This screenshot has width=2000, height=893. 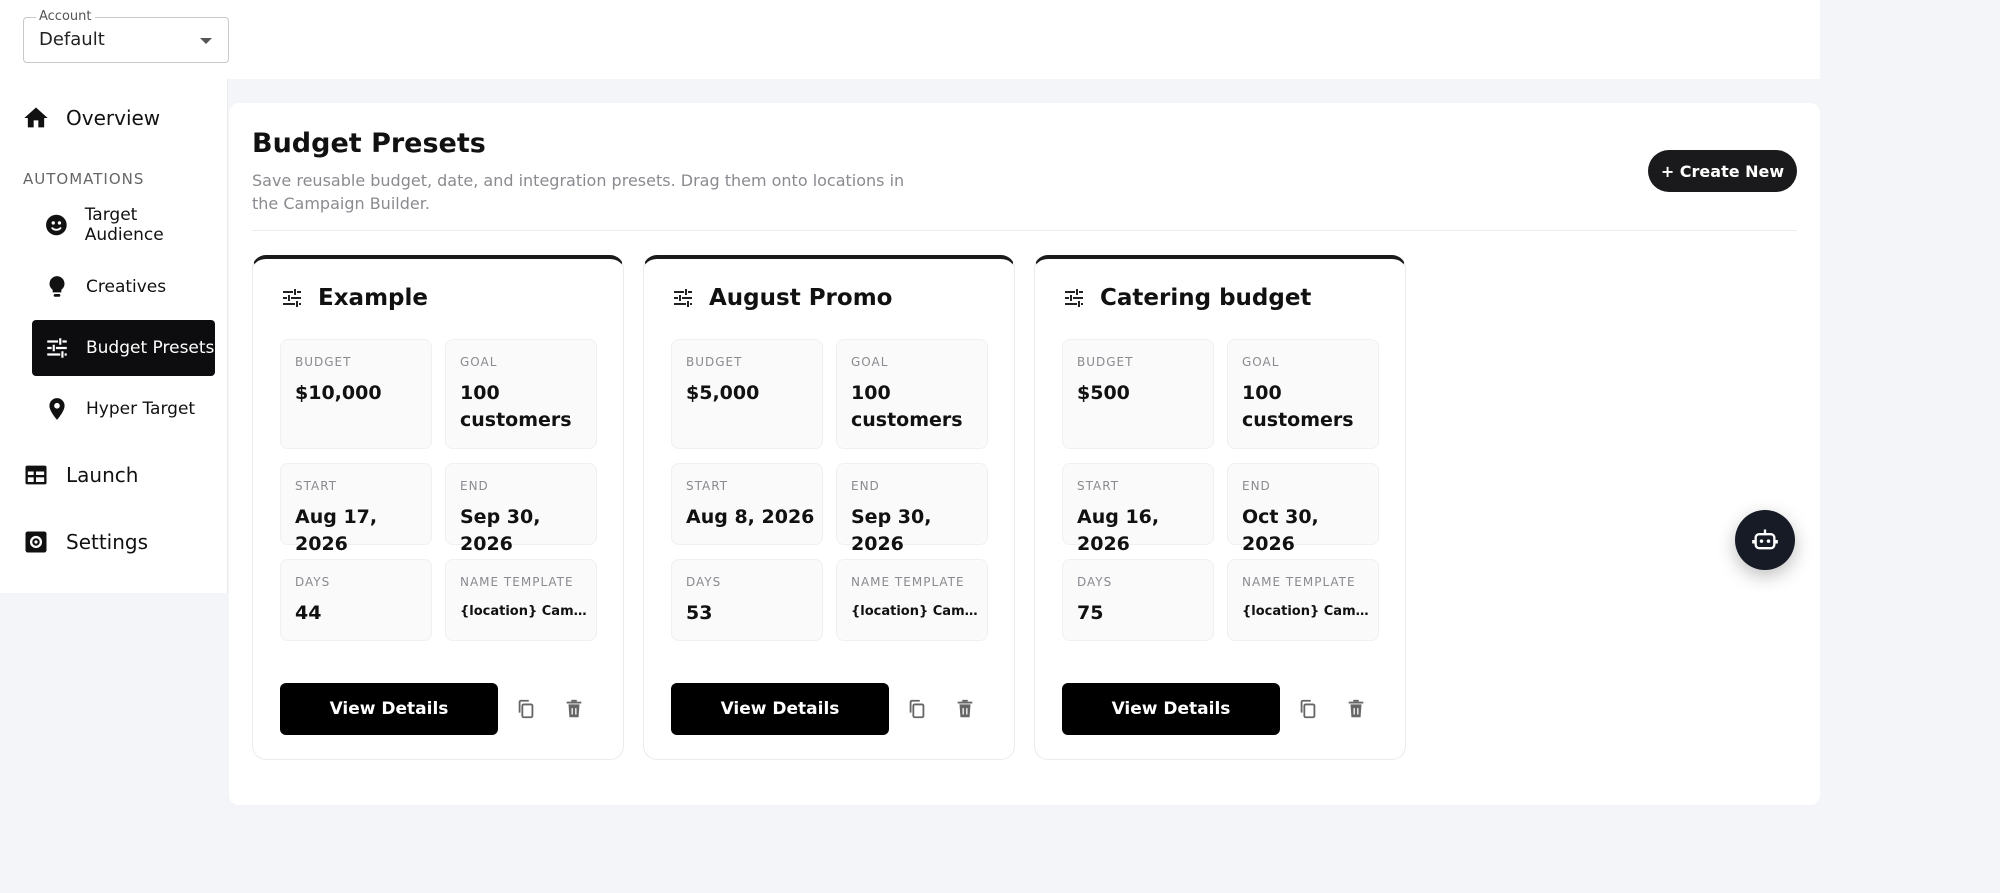 I want to click on card-title: Catering budget, so click(x=1206, y=298).